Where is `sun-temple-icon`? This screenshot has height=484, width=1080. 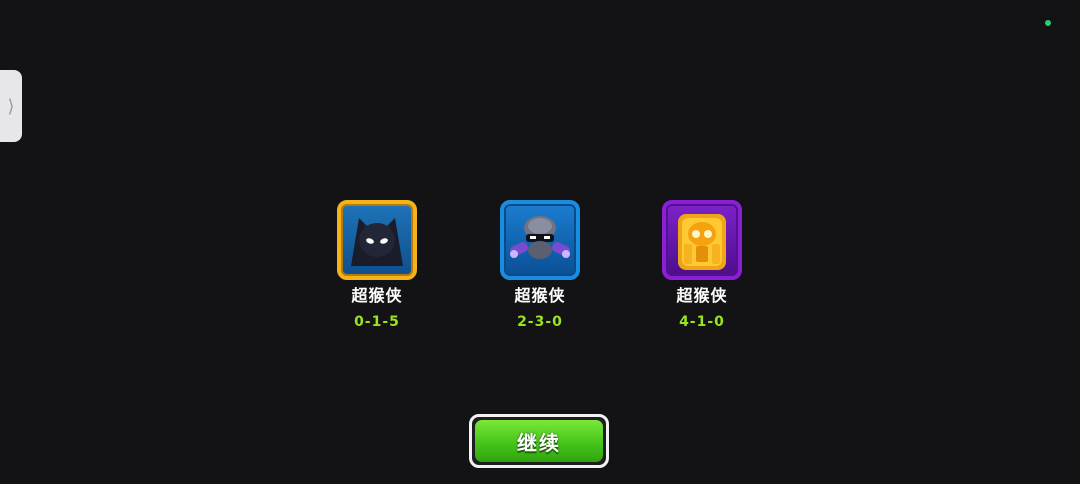
sun-temple-icon is located at coordinates (702, 242).